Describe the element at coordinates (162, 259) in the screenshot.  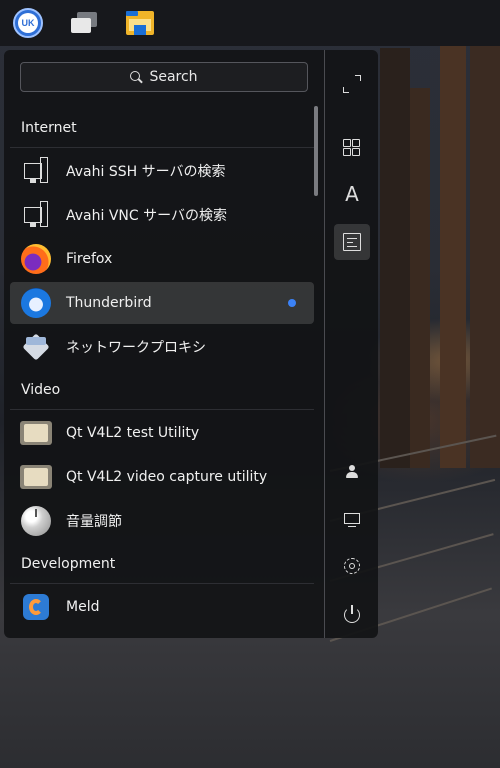
I see `app-item-firefox: Firefox` at that location.